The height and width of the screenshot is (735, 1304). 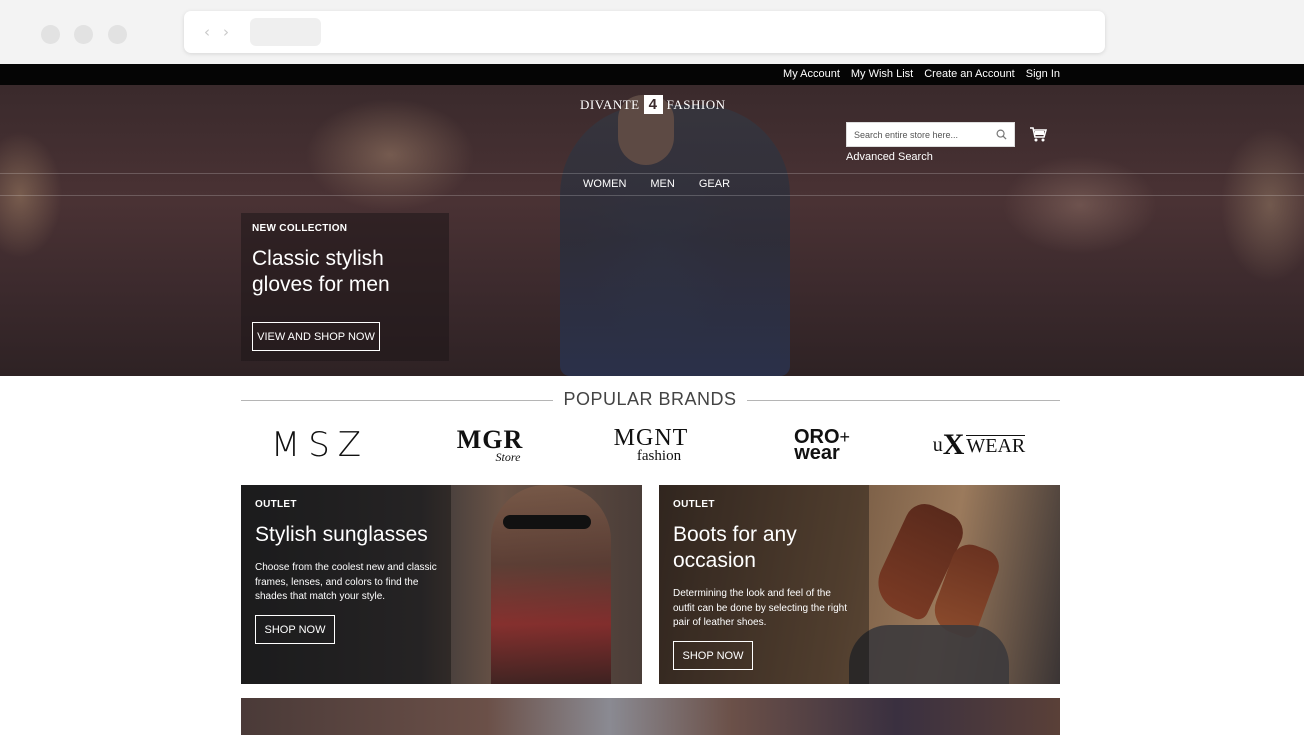 I want to click on search-icon, so click(x=1001, y=134).